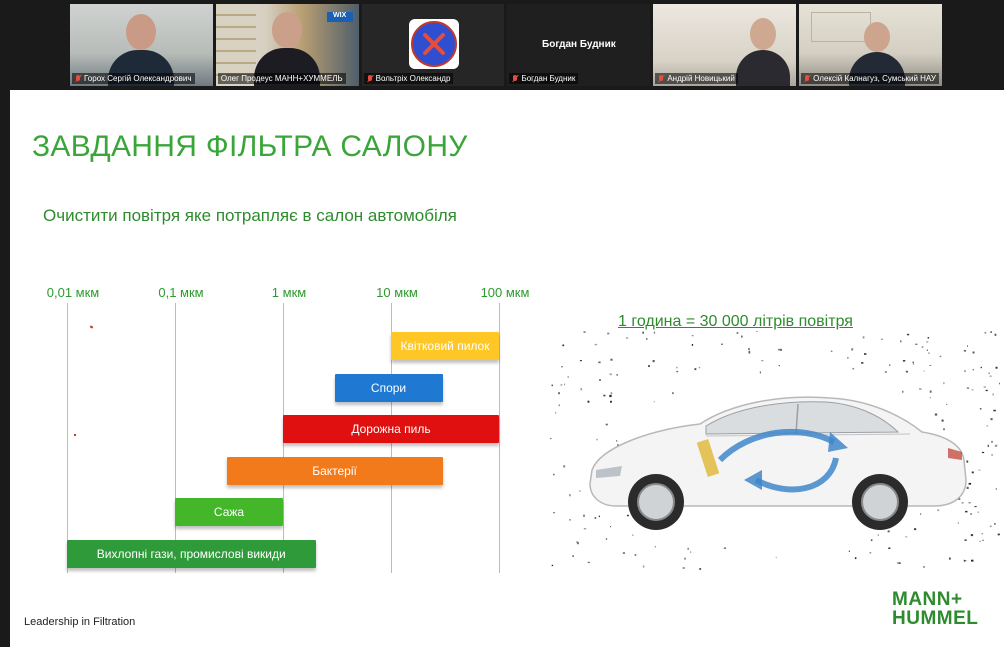 The image size is (1004, 647). I want to click on participant-display-name: Богдан Будник, so click(579, 44).